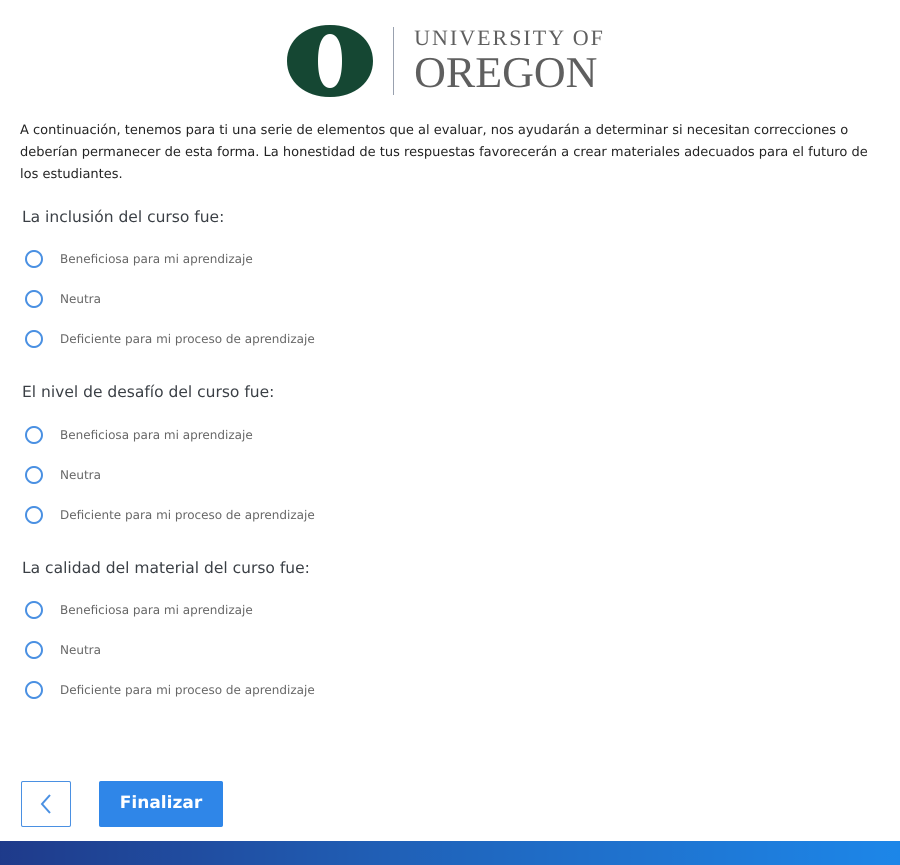 The image size is (900, 865). I want to click on question-title: La inclusión del curso fue:, so click(124, 217).